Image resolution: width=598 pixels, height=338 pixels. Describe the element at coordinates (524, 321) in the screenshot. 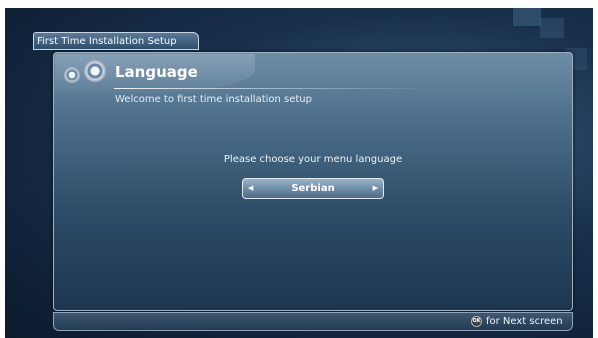

I see `next-screen-hint: for Next screen` at that location.